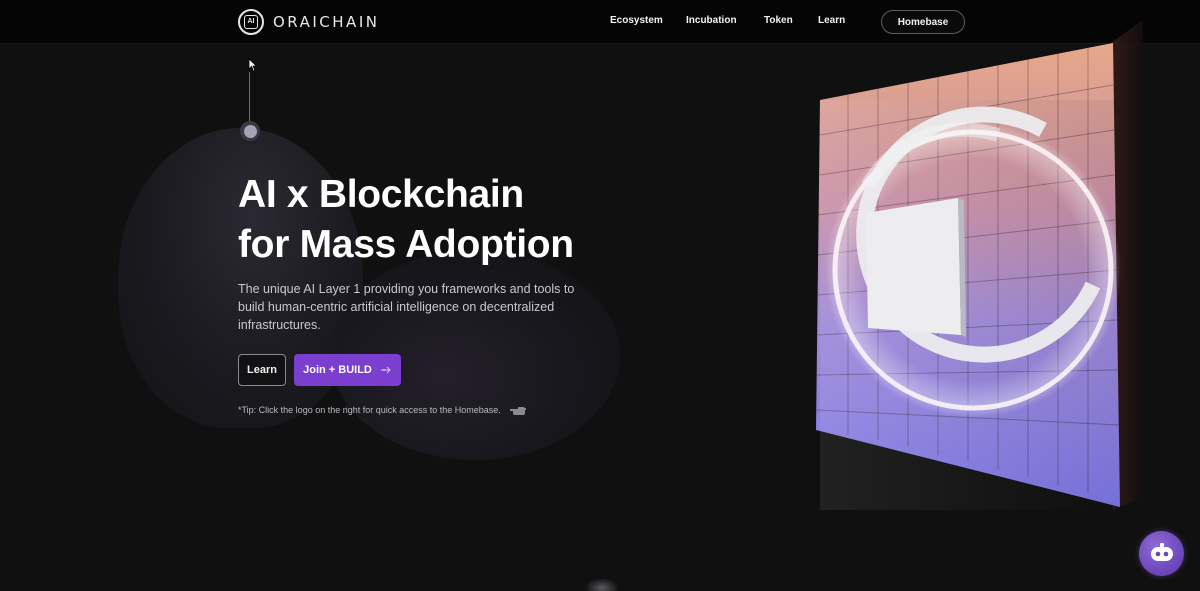 This screenshot has width=1200, height=591. I want to click on mouse-pointer-icon, so click(253, 65).